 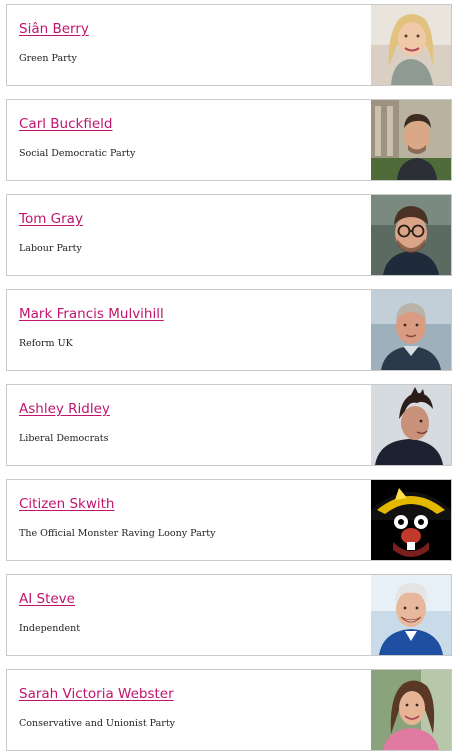 I want to click on candidate-party: Independent, so click(x=50, y=628).